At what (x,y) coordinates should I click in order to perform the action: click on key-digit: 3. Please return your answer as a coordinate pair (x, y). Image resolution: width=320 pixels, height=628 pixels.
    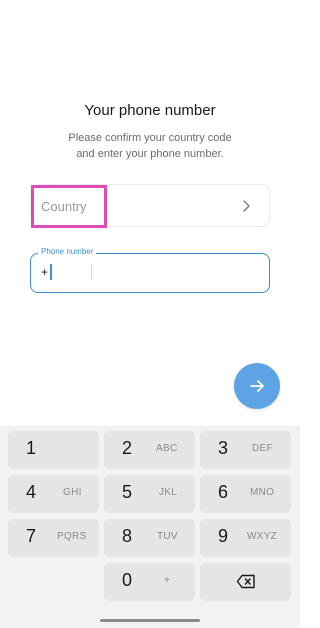
    Looking at the image, I should click on (223, 448).